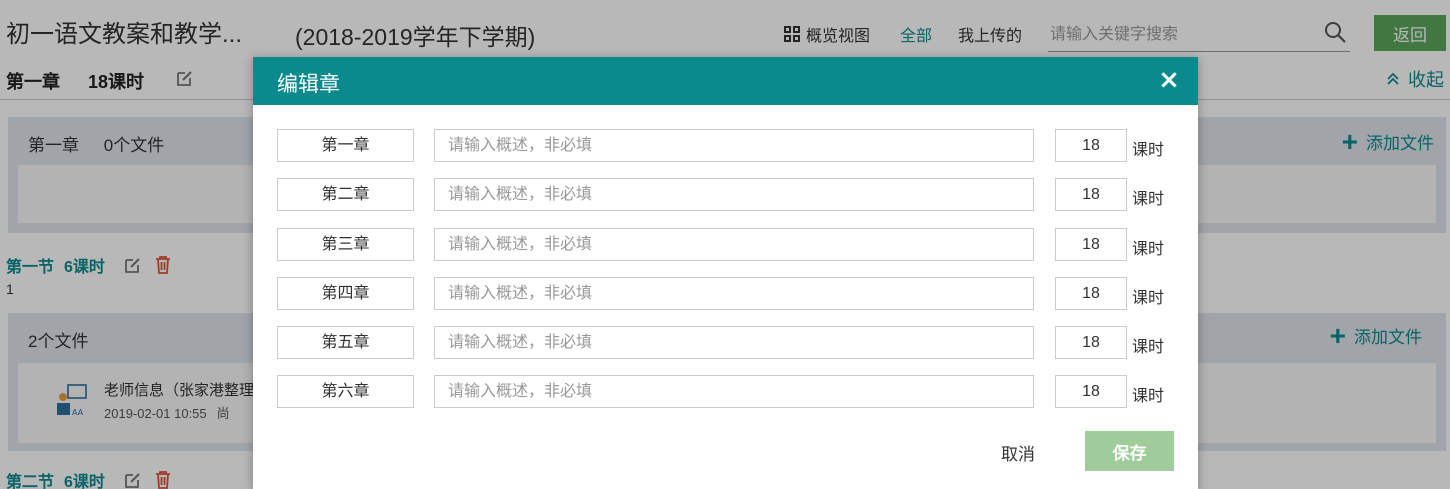 This screenshot has width=1450, height=489. I want to click on chapter-row: 第四章 课时, so click(727, 294).